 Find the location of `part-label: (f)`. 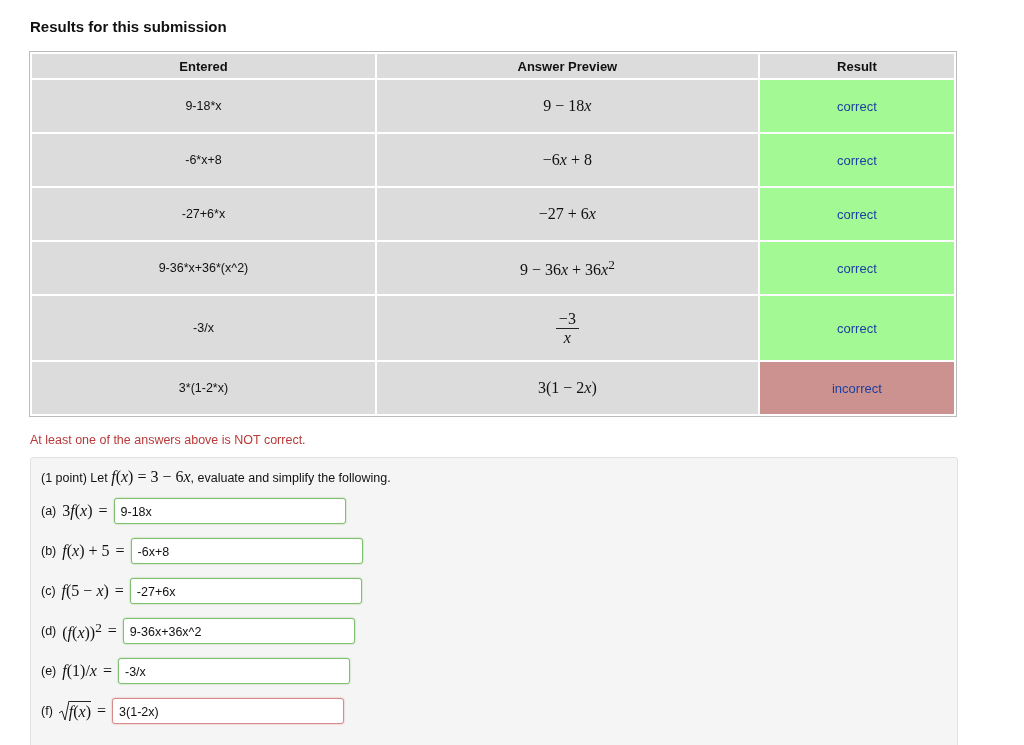

part-label: (f) is located at coordinates (47, 711).